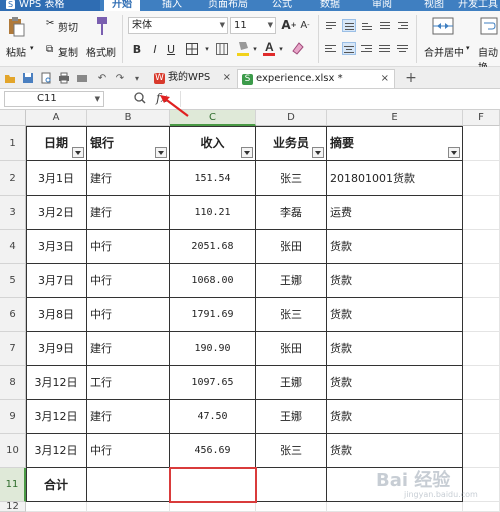  Describe the element at coordinates (489, 26) in the screenshot. I see `wrap-text-icon` at that location.